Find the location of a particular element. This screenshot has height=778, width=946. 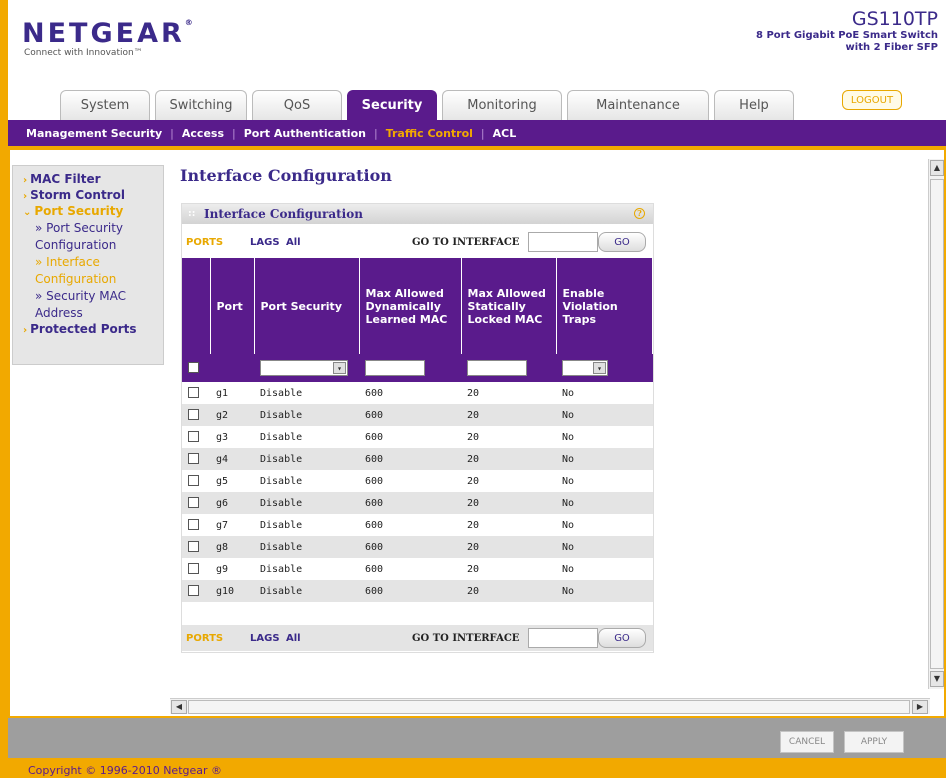

subnav-port-authentication: Port Authentication is located at coordinates (305, 133).